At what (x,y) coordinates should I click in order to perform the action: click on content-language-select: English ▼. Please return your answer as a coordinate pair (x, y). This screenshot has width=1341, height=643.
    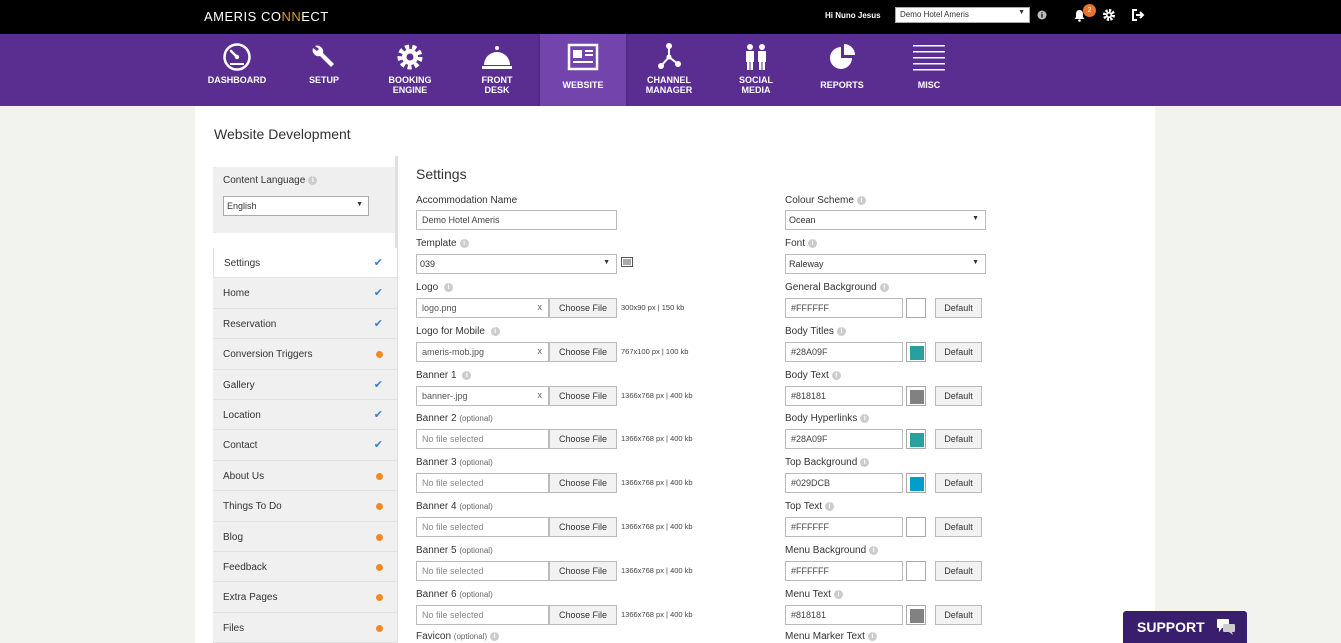
    Looking at the image, I should click on (296, 206).